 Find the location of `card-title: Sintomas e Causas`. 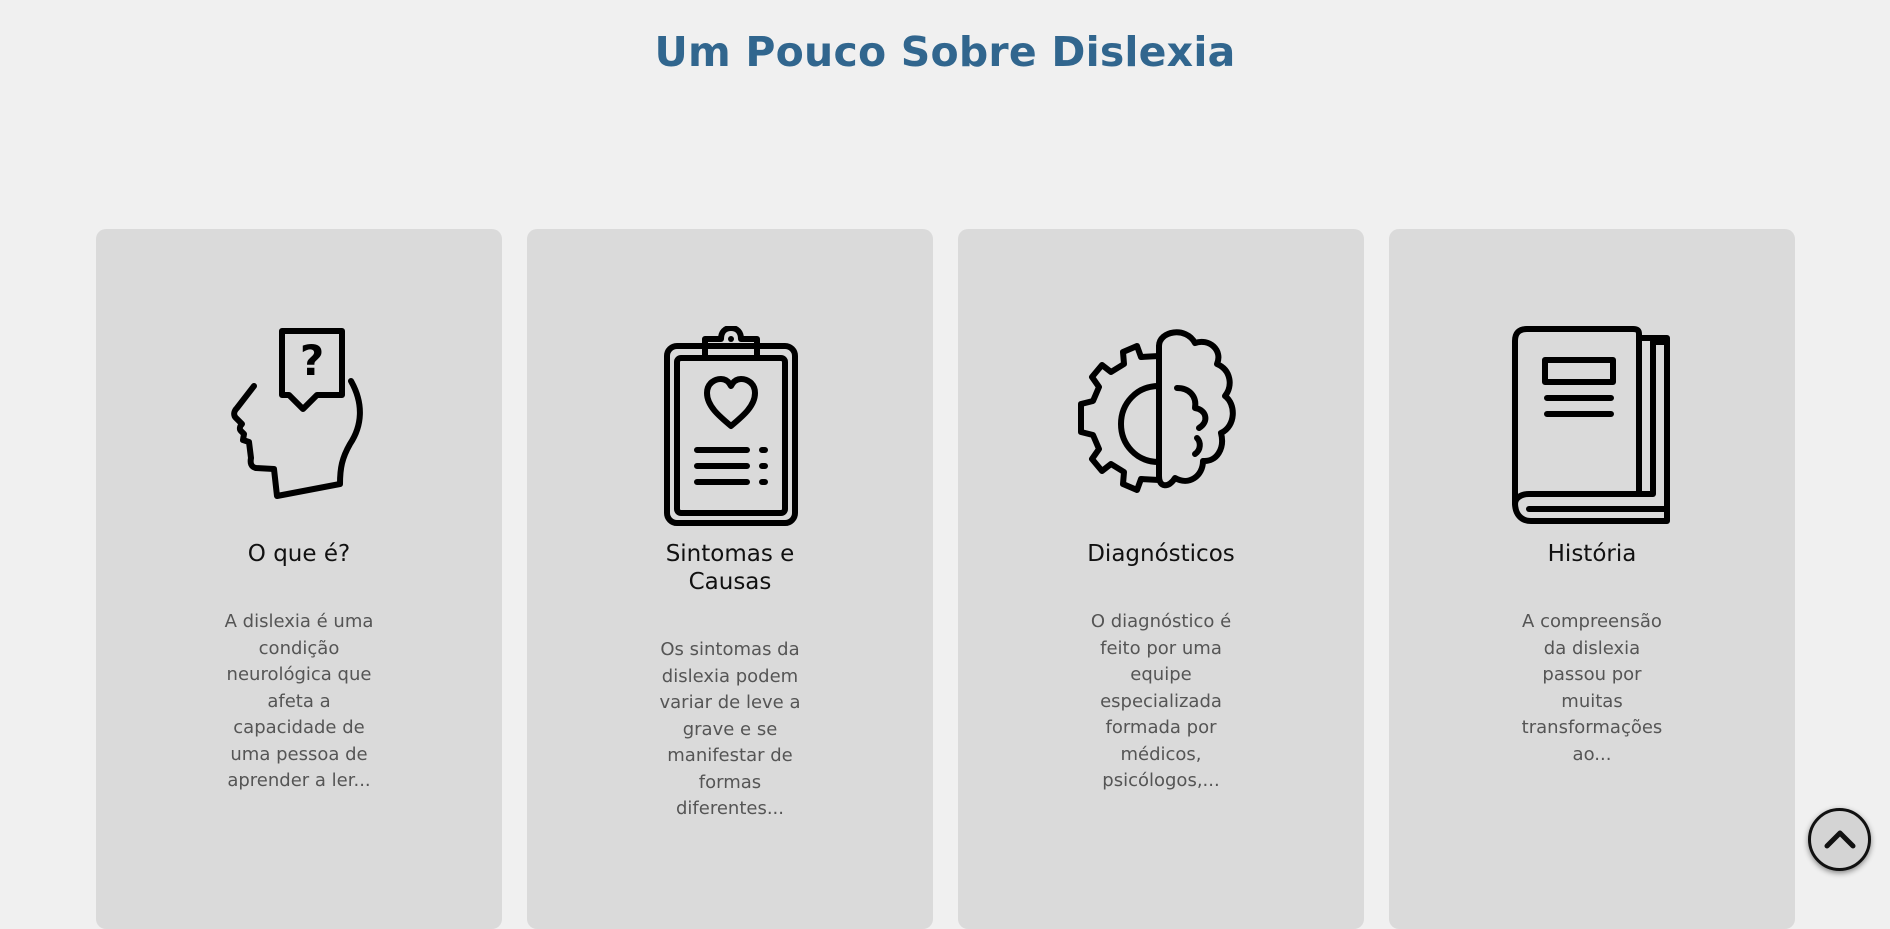

card-title: Sintomas e Causas is located at coordinates (730, 568).